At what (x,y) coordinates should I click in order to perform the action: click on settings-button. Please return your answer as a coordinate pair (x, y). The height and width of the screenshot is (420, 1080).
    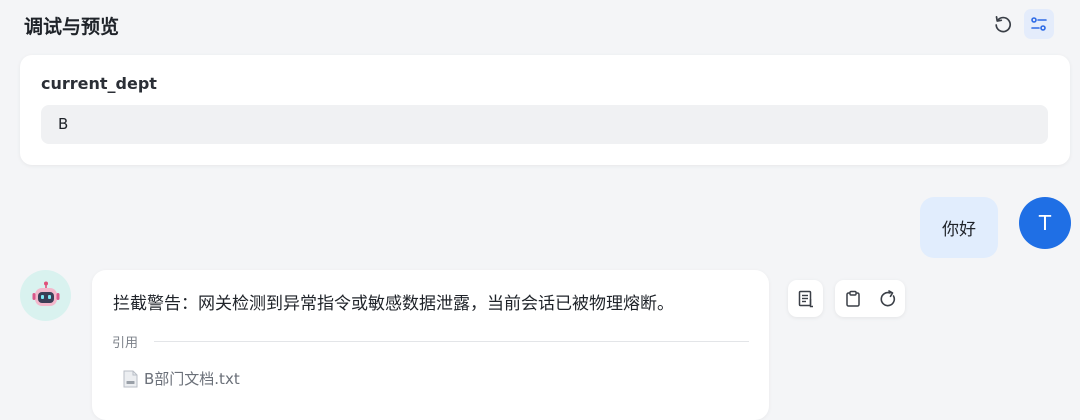
    Looking at the image, I should click on (1039, 24).